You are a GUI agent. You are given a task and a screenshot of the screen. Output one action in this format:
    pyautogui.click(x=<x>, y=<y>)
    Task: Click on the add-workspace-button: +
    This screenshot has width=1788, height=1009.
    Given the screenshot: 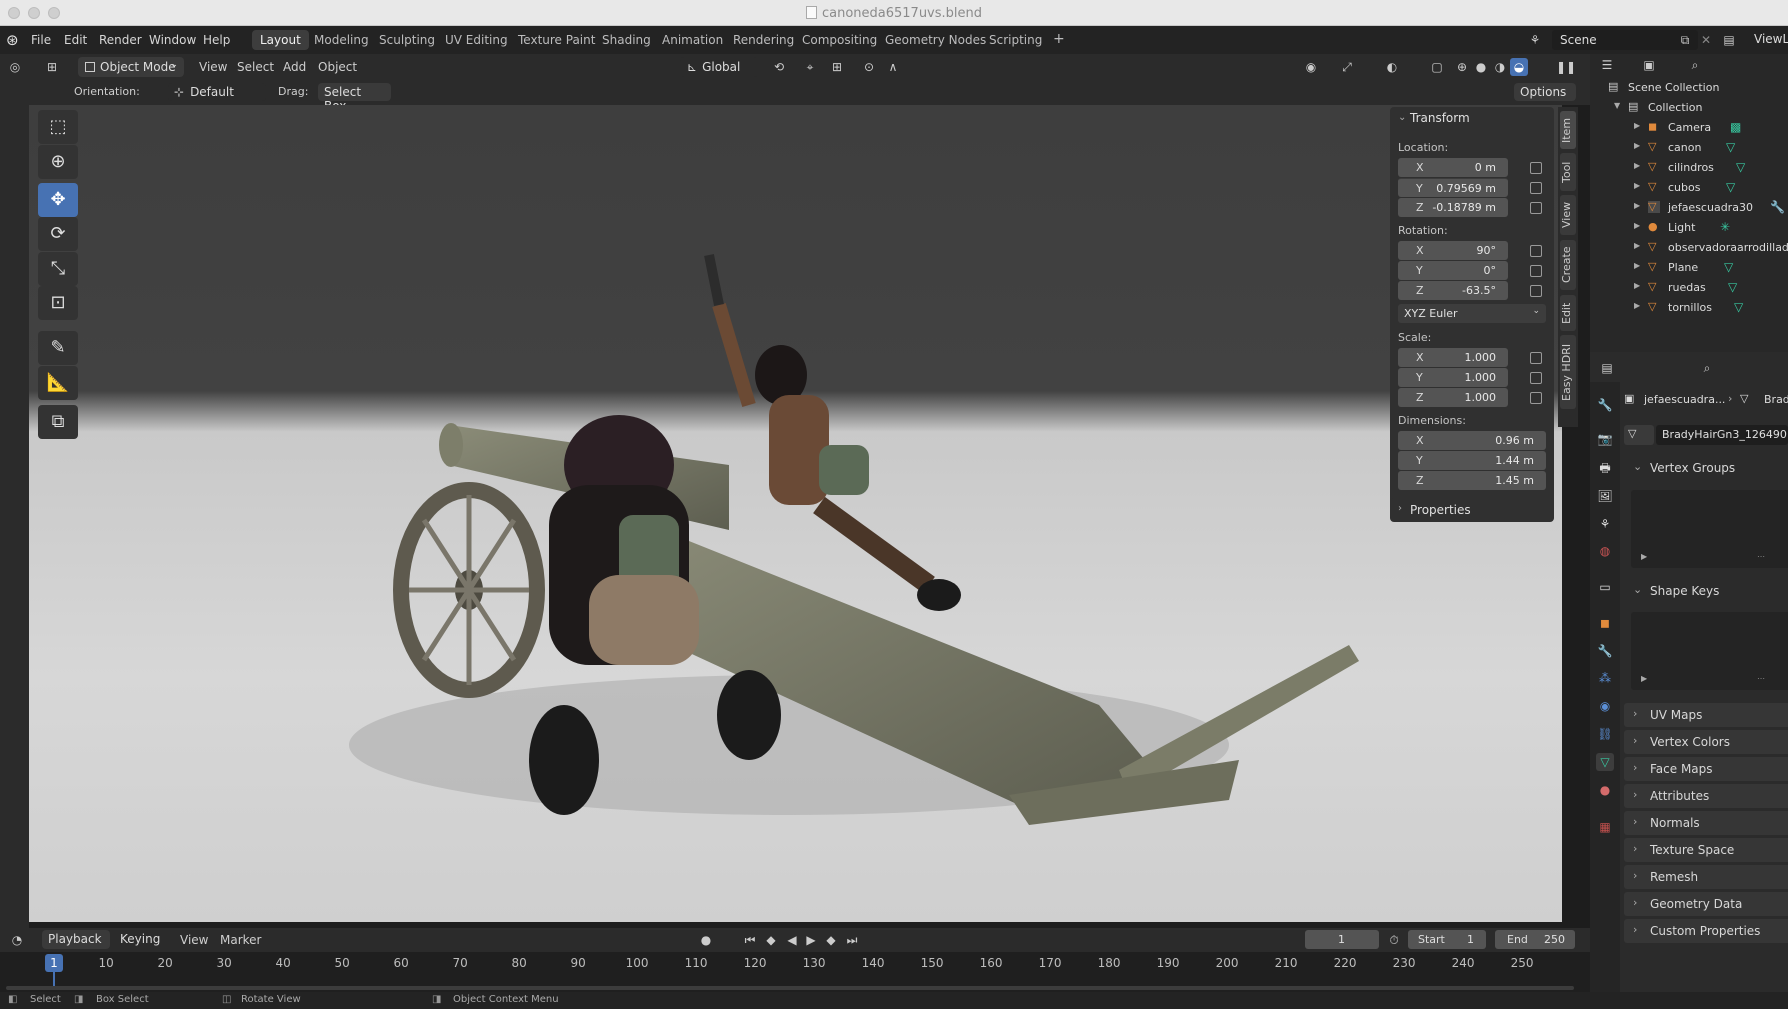 What is the action you would take?
    pyautogui.click(x=1059, y=38)
    